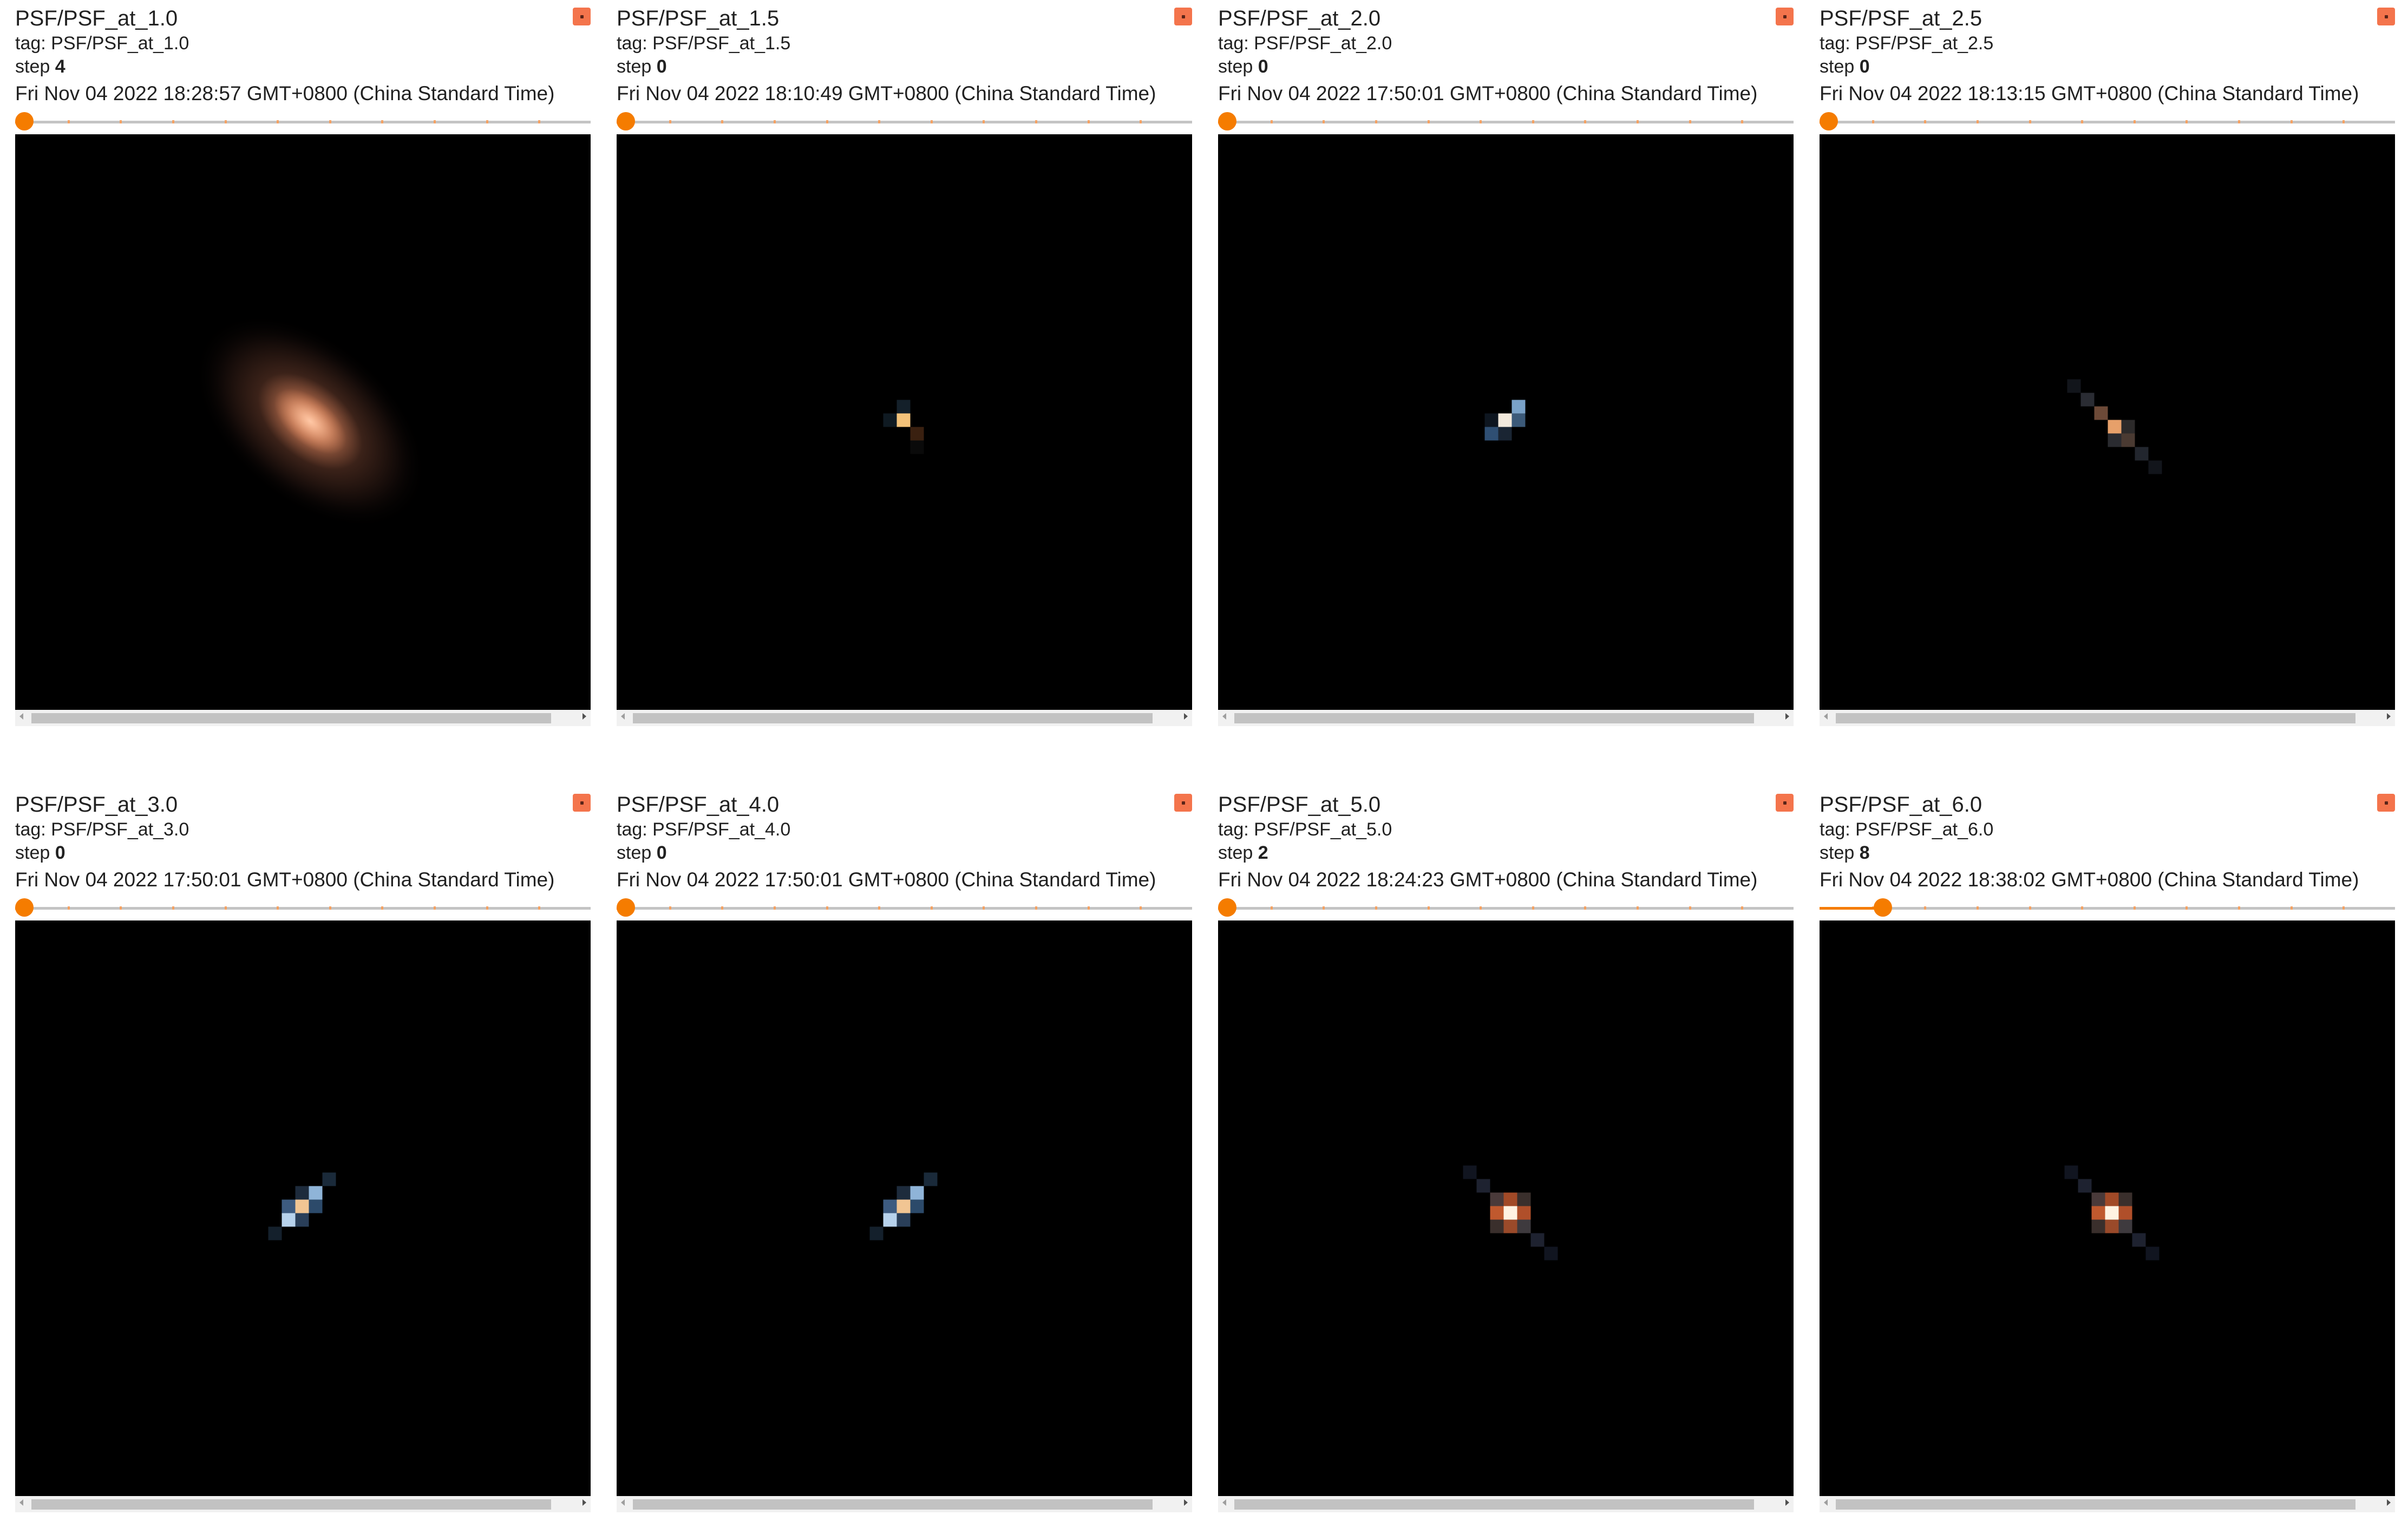  Describe the element at coordinates (1263, 67) in the screenshot. I see `step-value: 0` at that location.